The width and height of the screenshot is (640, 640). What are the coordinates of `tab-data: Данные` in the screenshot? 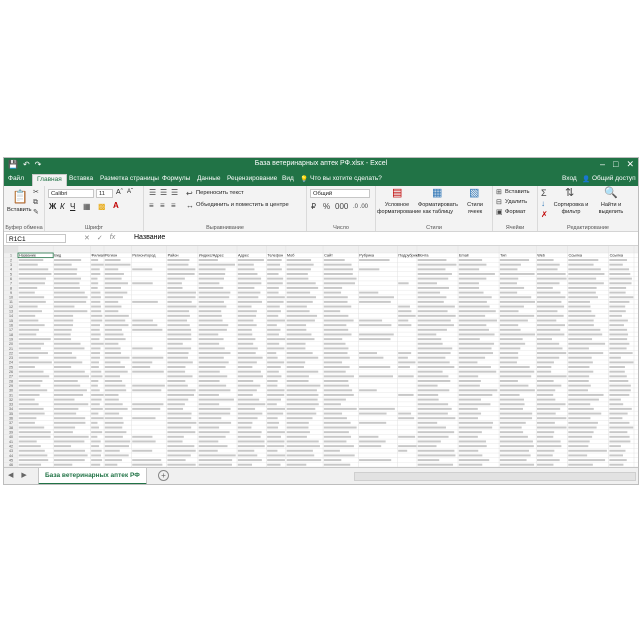 It's located at (208, 178).